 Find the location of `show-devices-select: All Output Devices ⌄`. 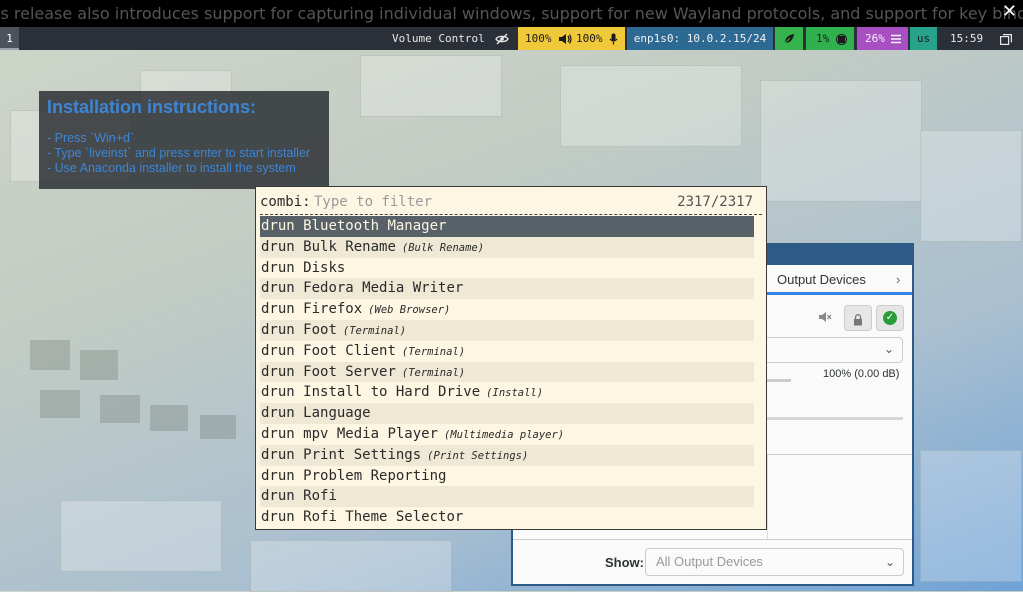

show-devices-select: All Output Devices ⌄ is located at coordinates (774, 562).